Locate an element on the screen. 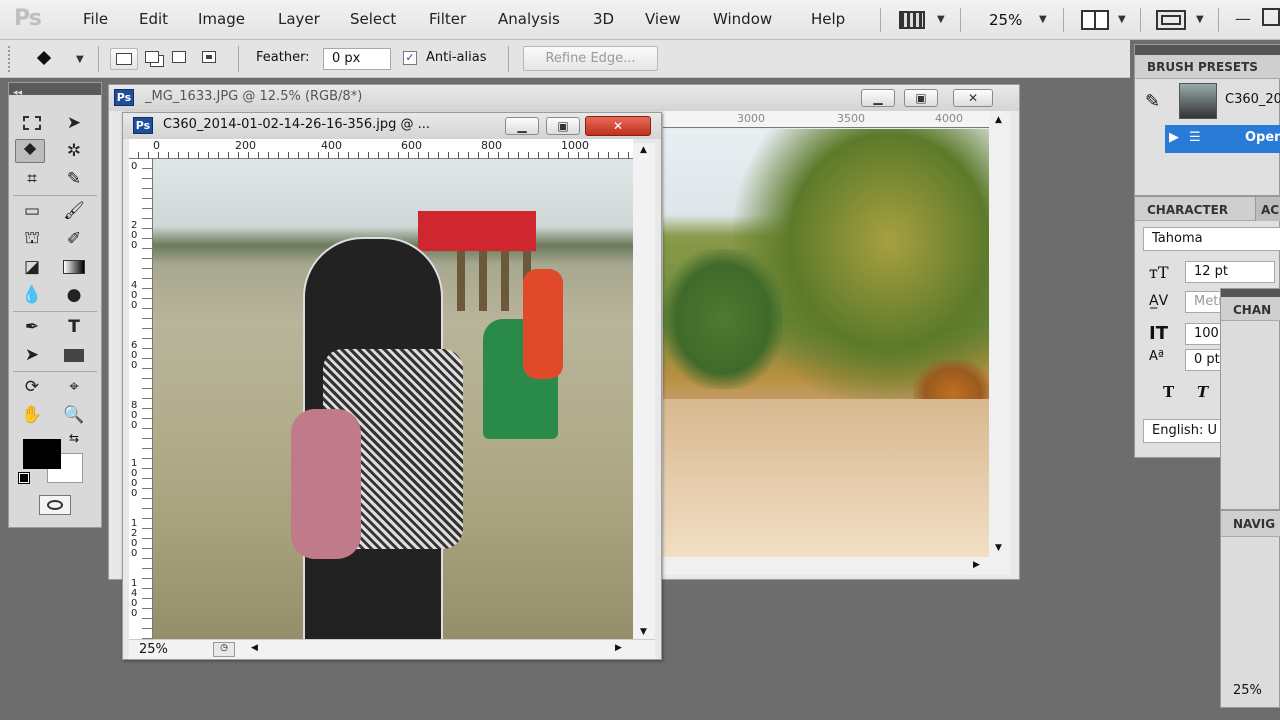 The image size is (1280, 720). menu-filter: Filter is located at coordinates (447, 19).